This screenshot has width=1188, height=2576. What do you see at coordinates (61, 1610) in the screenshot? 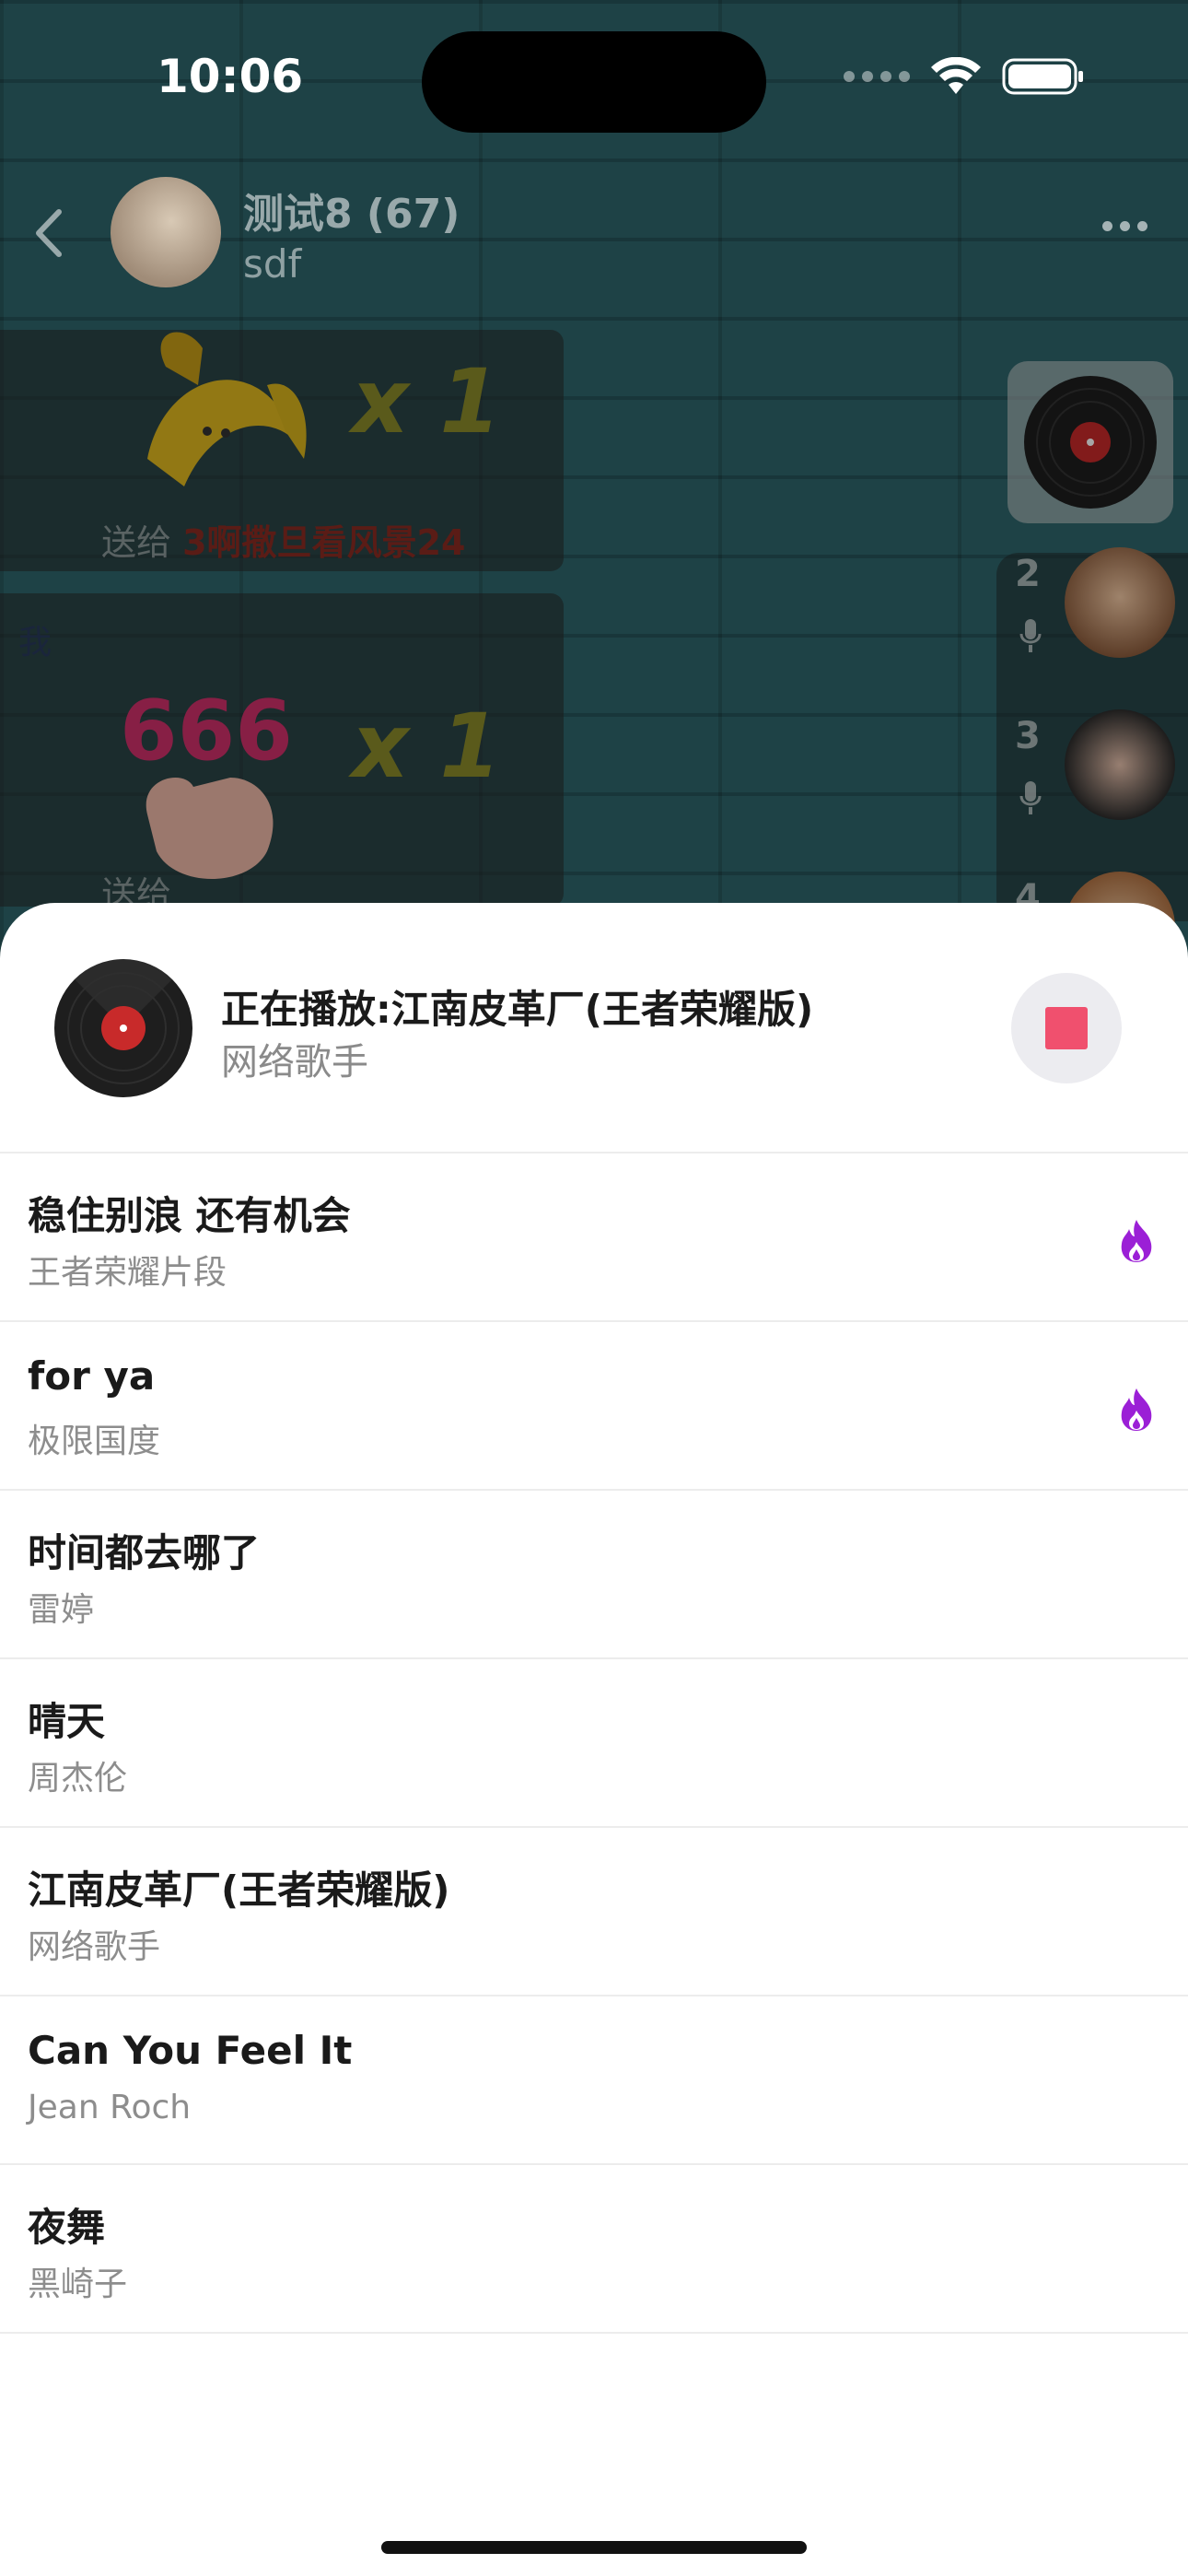
I see `song-artist: 雷婷` at bounding box center [61, 1610].